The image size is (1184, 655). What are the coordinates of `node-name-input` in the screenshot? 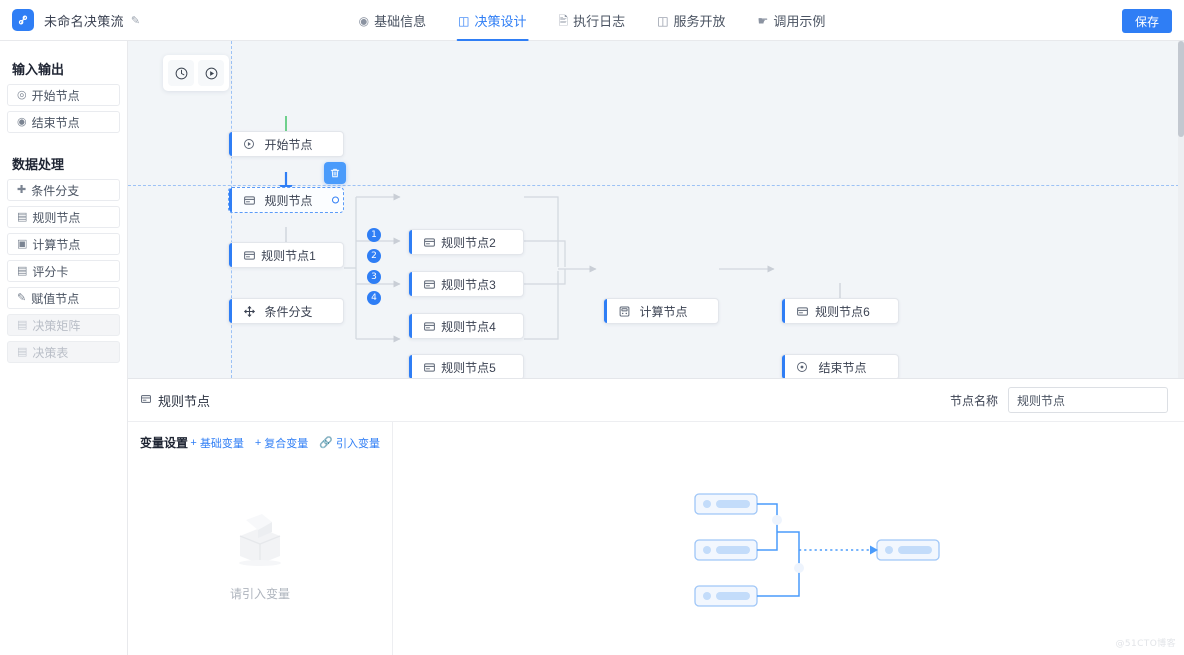 It's located at (1088, 400).